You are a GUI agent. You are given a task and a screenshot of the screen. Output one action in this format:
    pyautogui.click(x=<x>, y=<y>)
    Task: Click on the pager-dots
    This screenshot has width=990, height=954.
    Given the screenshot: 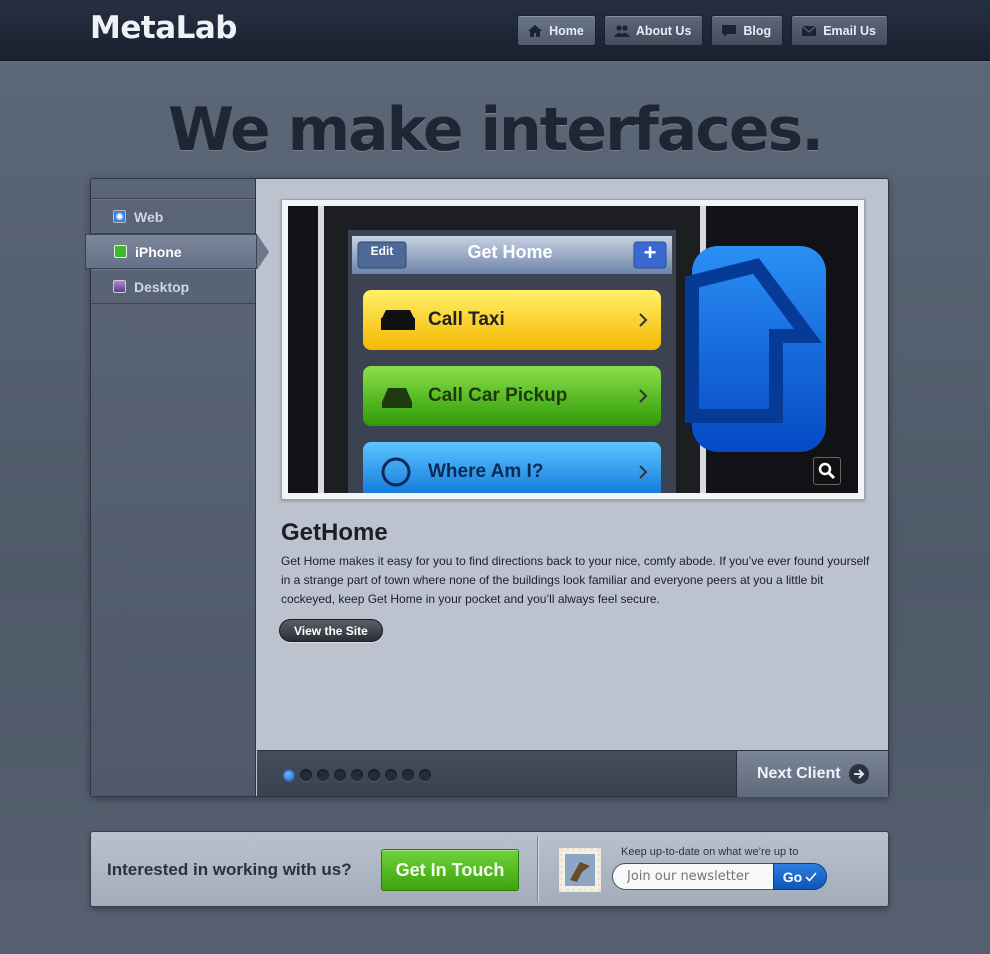 What is the action you would take?
    pyautogui.click(x=357, y=775)
    